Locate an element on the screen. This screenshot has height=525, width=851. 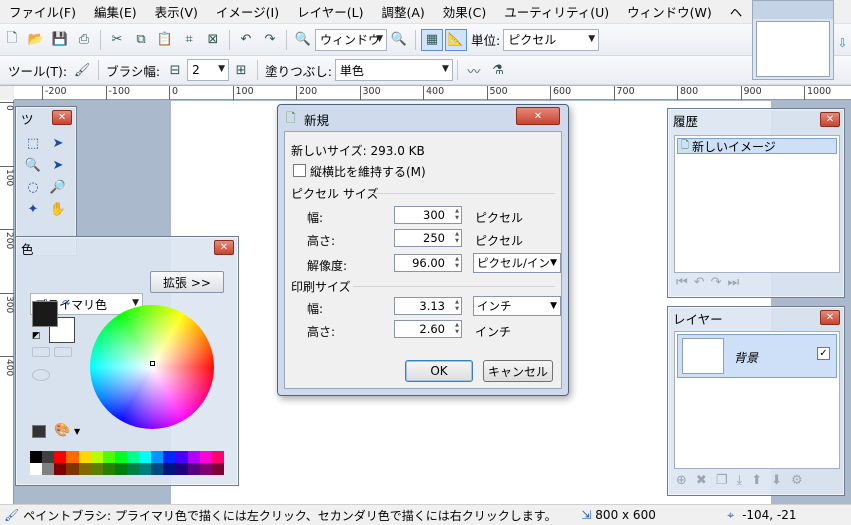
add-layer-icon: ⊕ is located at coordinates (681, 480).